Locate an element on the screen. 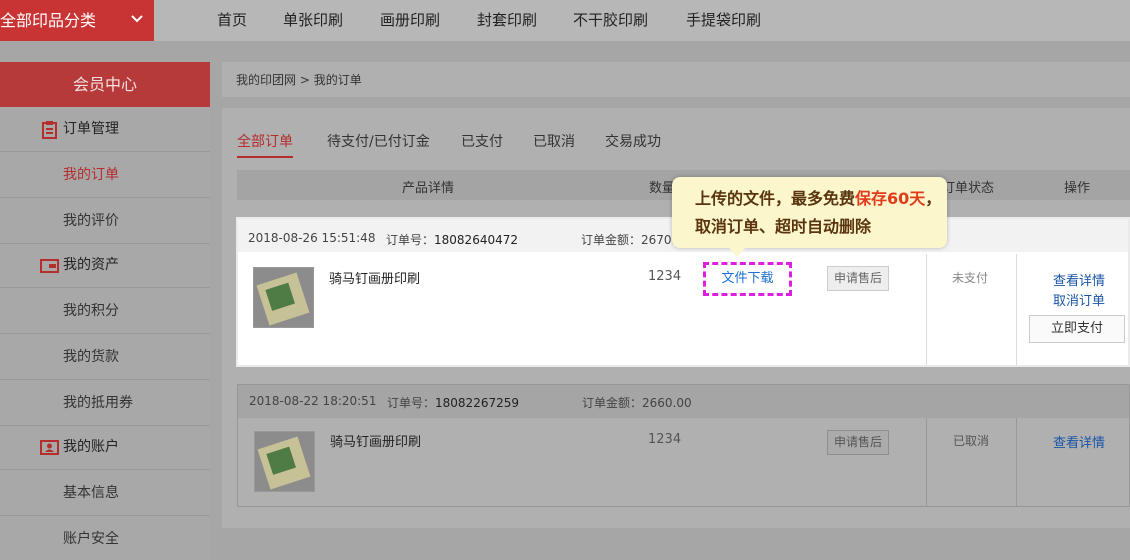  column-header-product: 产品详情 is located at coordinates (428, 188).